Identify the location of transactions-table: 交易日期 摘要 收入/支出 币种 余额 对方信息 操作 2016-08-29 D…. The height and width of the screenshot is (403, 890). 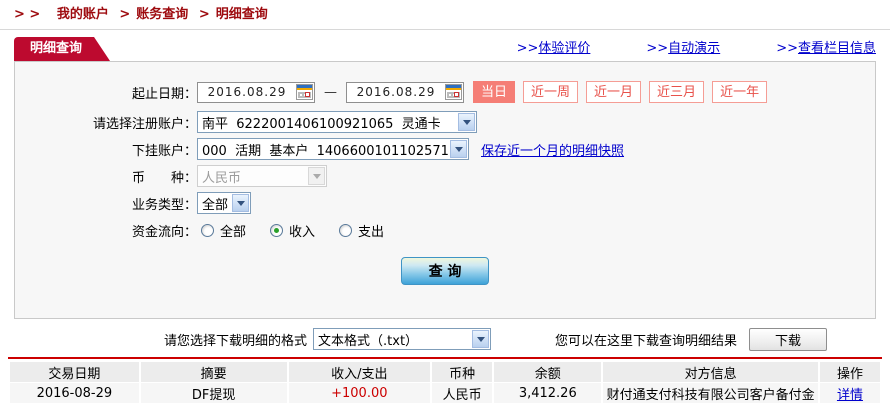
(445, 382).